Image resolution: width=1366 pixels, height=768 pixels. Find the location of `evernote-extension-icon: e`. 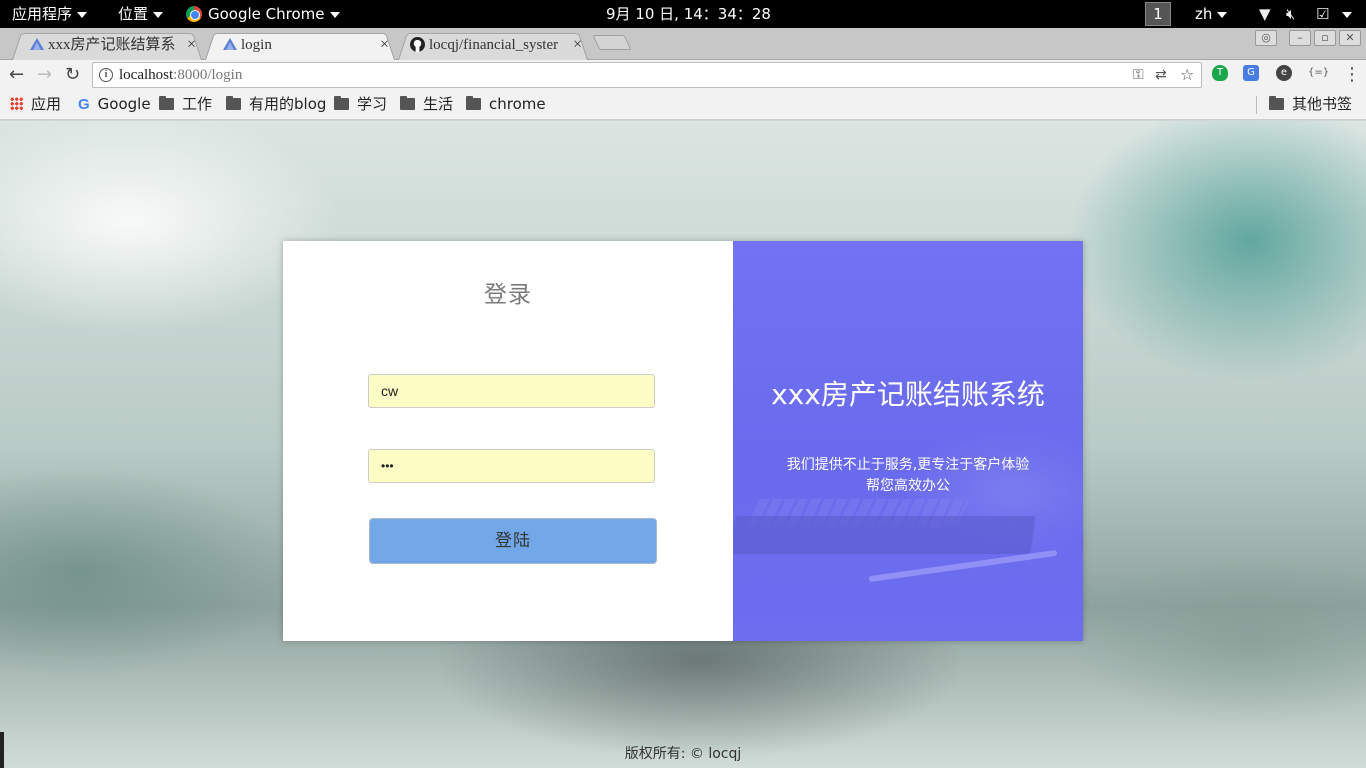

evernote-extension-icon: e is located at coordinates (1284, 73).